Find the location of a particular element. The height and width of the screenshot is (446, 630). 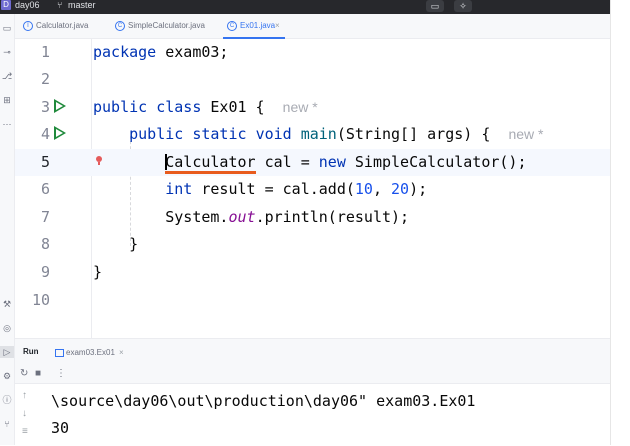

project-icon: ▭ is located at coordinates (7, 28).